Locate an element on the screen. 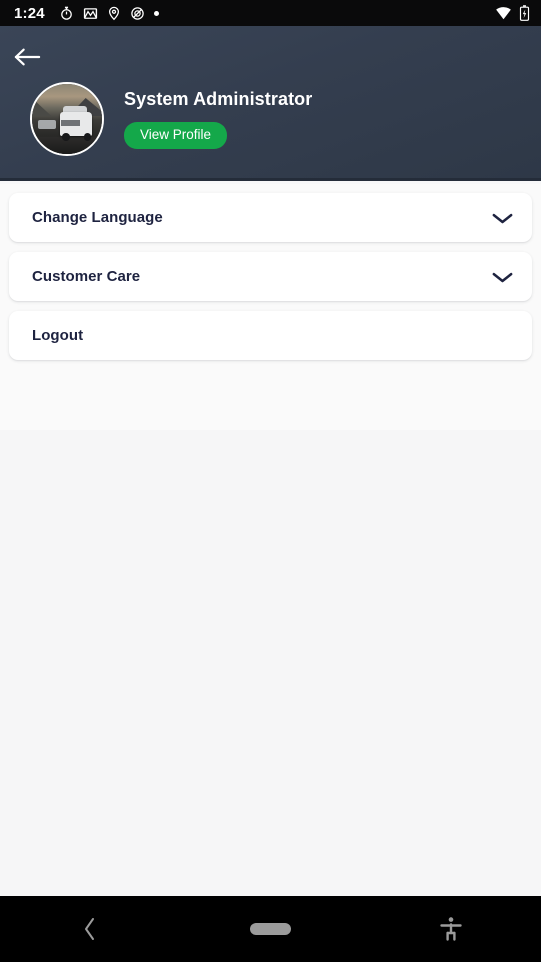  chevron-left-icon is located at coordinates (90, 929).